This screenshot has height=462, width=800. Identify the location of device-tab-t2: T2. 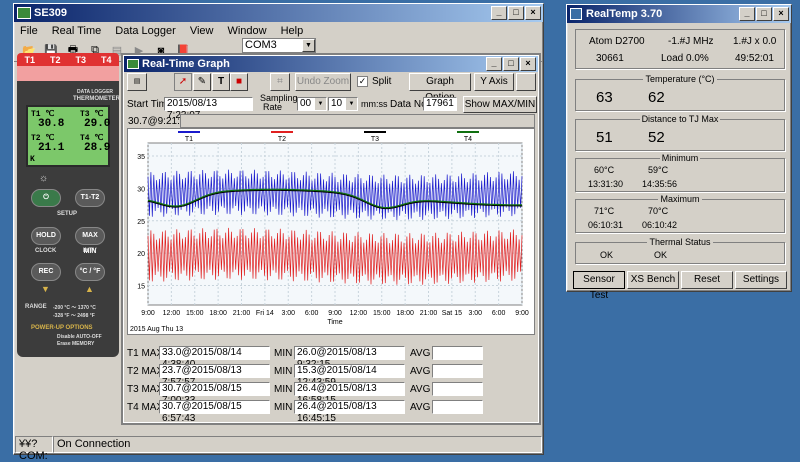
(55, 60).